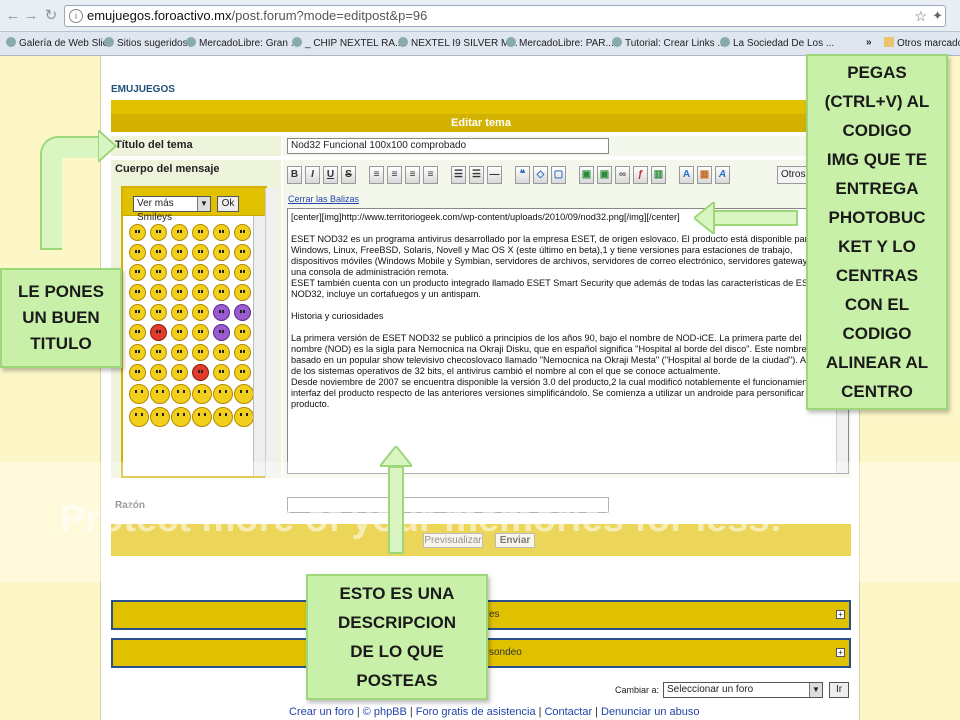 The height and width of the screenshot is (720, 960). What do you see at coordinates (650, 712) in the screenshot?
I see `footer-link: Denunciar un abuso` at bounding box center [650, 712].